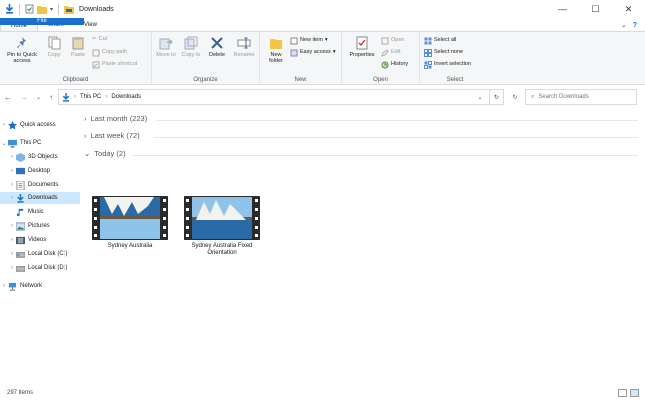 The width and height of the screenshot is (645, 400). Describe the element at coordinates (322, 9) in the screenshot. I see `title-bar: ▾ Downloads — ☐ ✕` at that location.